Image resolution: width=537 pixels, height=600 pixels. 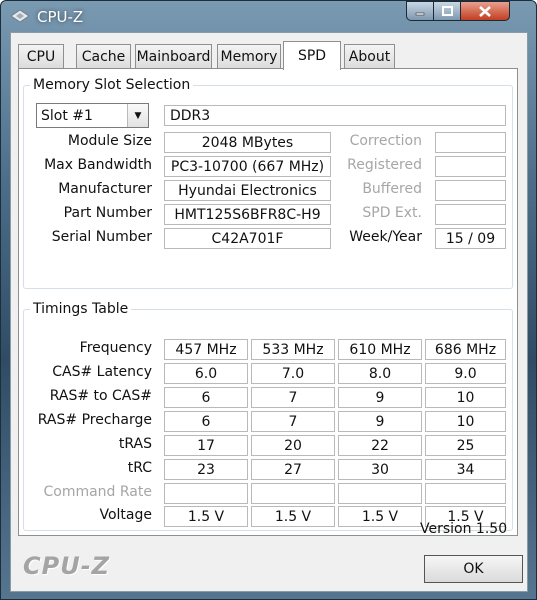 I want to click on maximize-icon, so click(x=447, y=11).